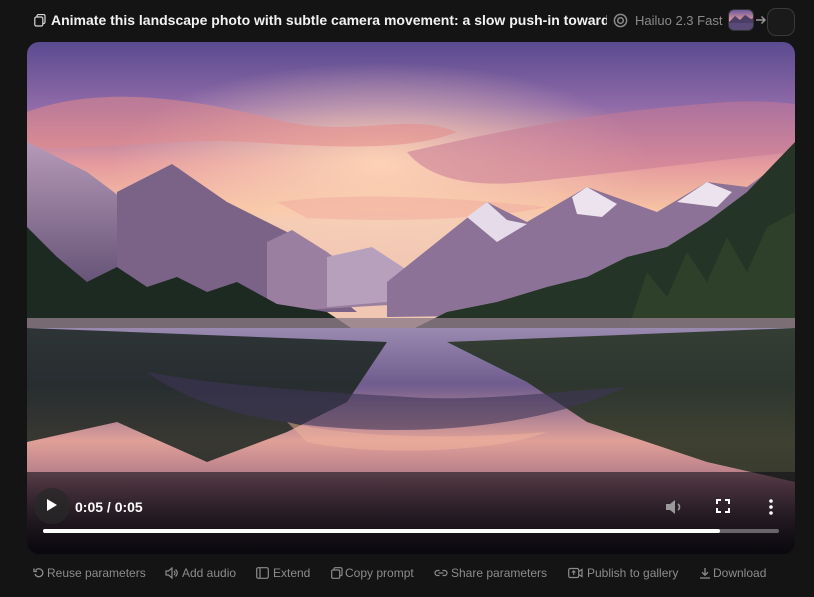 The image size is (814, 597). I want to click on more-vertical-icon, so click(771, 507).